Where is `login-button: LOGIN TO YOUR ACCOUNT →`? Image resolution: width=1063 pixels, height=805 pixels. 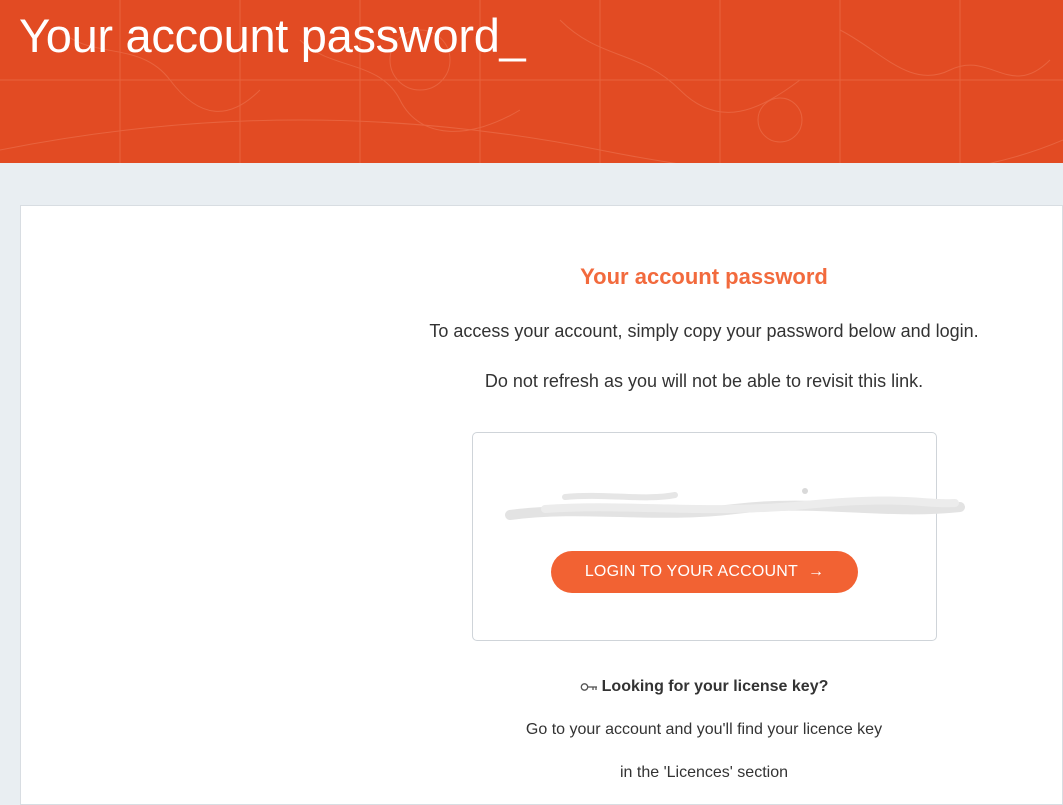 login-button: LOGIN TO YOUR ACCOUNT → is located at coordinates (704, 572).